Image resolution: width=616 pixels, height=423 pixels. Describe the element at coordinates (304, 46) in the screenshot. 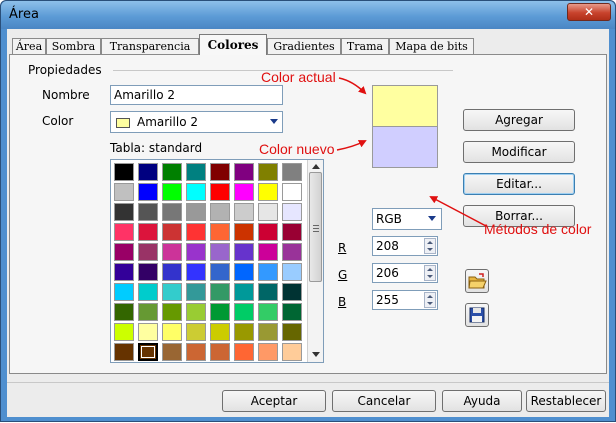

I see `tab-gradients: Gradientes` at that location.